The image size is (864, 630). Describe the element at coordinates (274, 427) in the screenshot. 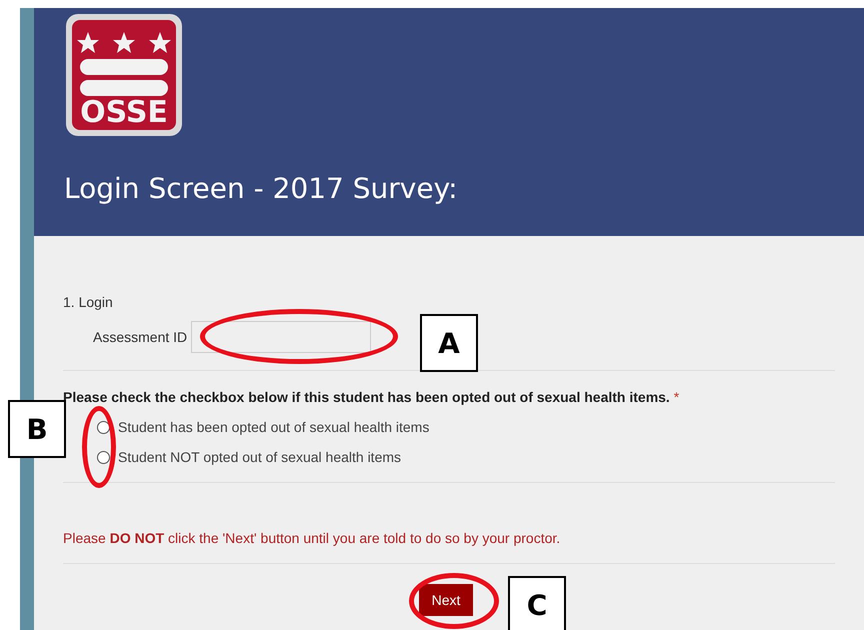

I see `option-label: Student has been opted out of sexual health items` at that location.